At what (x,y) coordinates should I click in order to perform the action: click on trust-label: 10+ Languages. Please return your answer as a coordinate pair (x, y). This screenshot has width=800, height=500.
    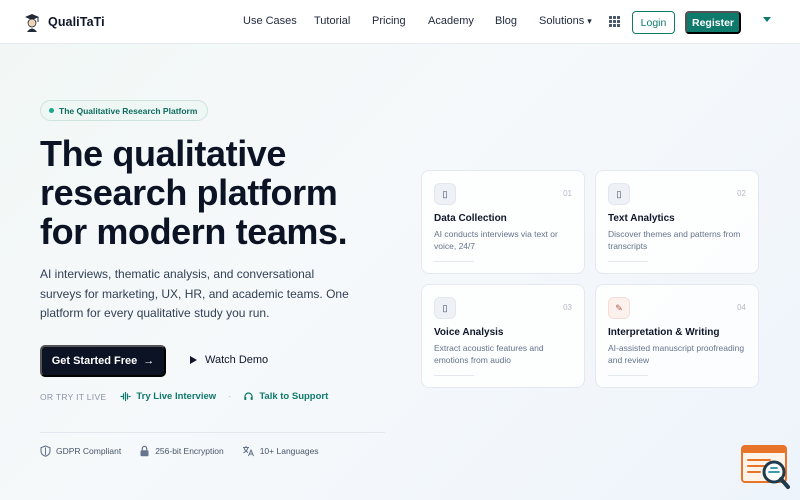
    Looking at the image, I should click on (289, 451).